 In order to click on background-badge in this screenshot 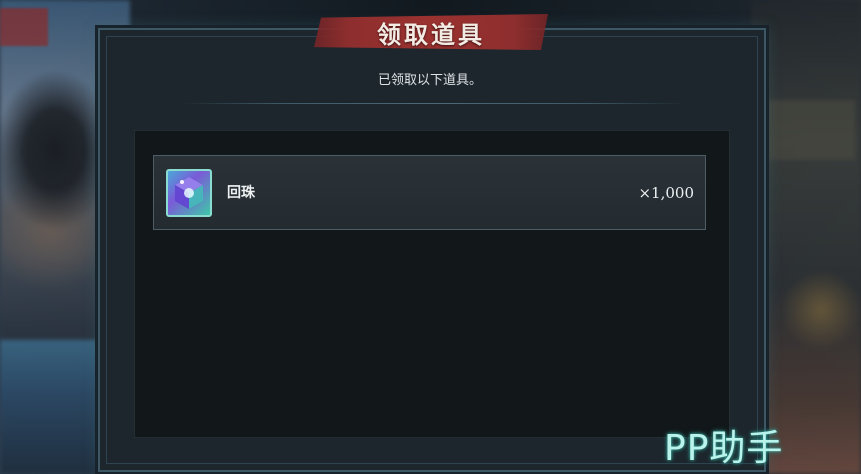, I will do `click(24, 27)`.